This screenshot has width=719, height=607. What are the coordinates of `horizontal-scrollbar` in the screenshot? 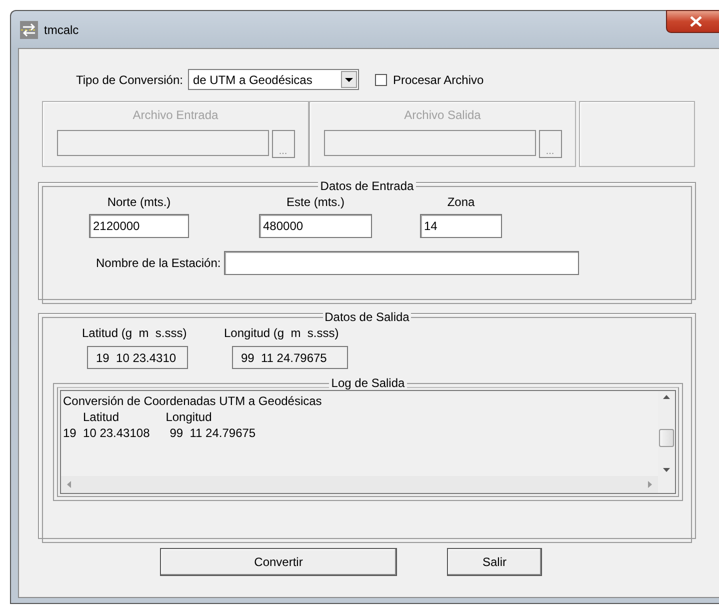 It's located at (359, 484).